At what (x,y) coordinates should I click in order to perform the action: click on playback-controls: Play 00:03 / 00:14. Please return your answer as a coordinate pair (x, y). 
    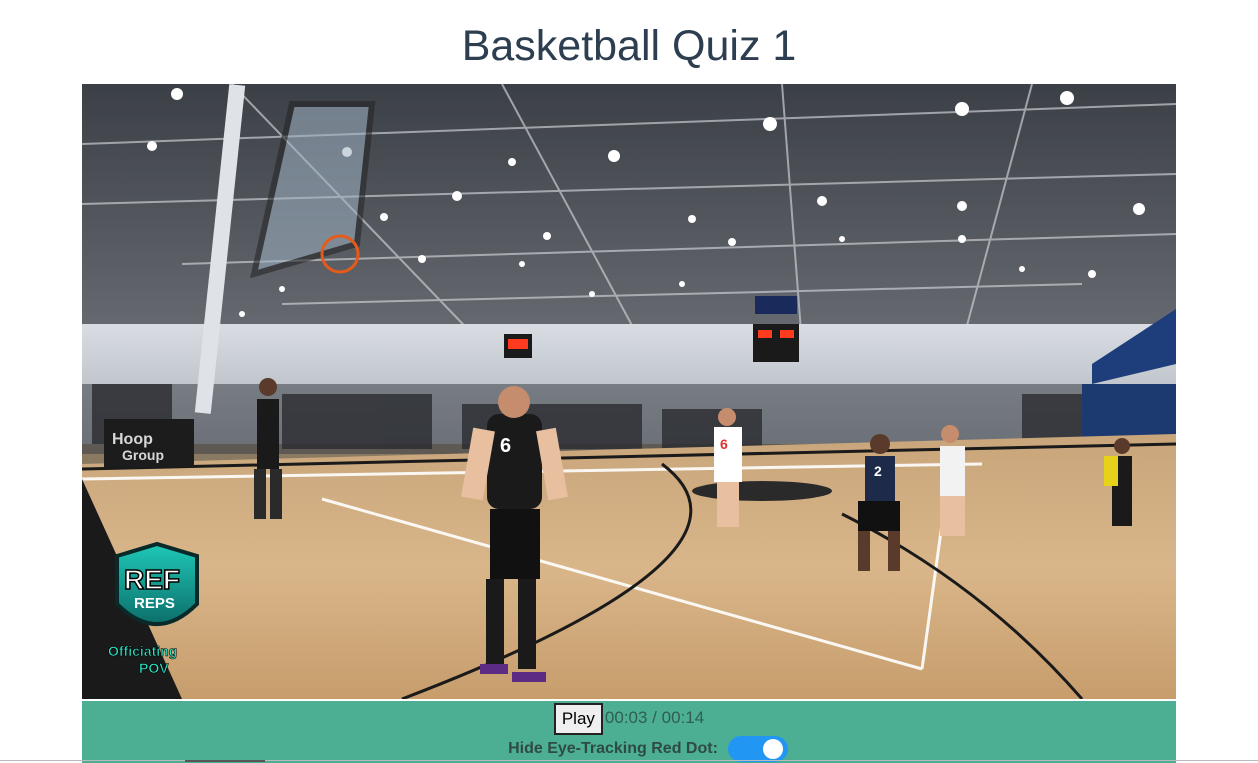
    Looking at the image, I should click on (629, 718).